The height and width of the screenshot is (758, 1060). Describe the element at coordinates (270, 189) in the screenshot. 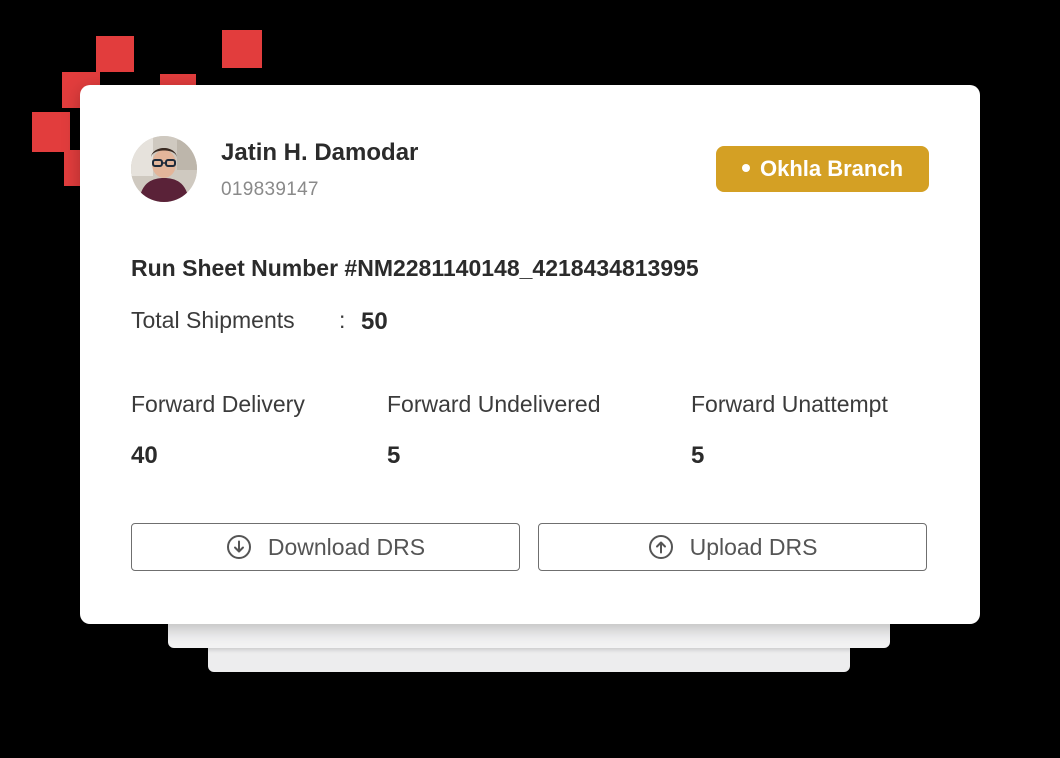

I see `user-id: 019839147` at that location.